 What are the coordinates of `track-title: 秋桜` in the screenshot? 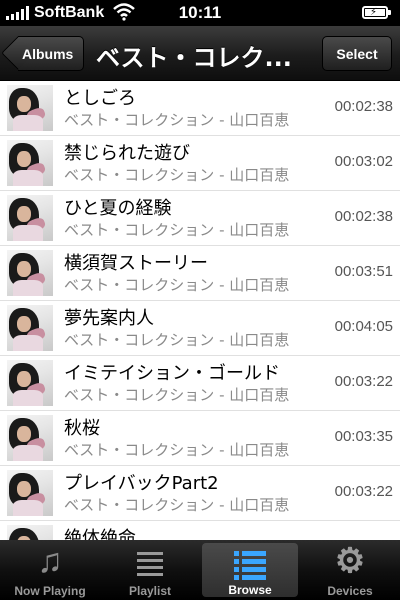 It's located at (82, 428).